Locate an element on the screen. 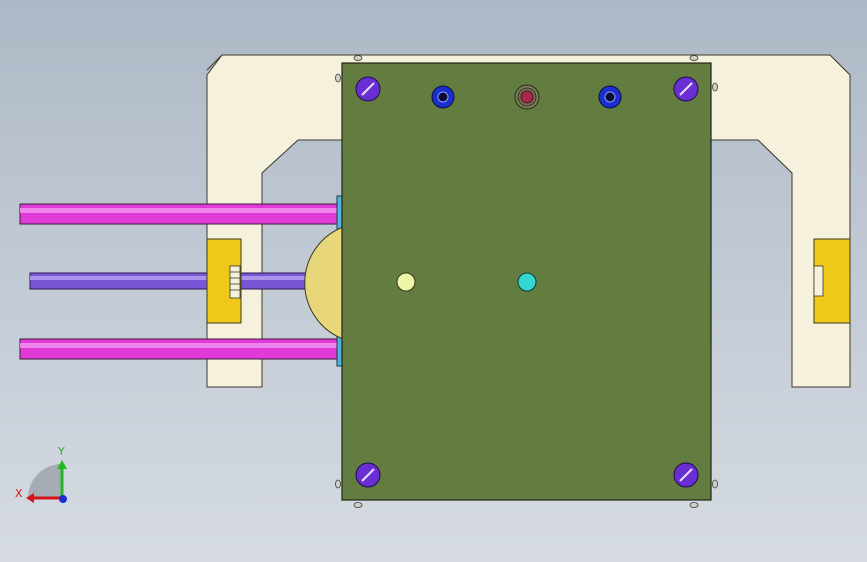 The width and height of the screenshot is (867, 562). cap-screw-bottom-right is located at coordinates (686, 475).